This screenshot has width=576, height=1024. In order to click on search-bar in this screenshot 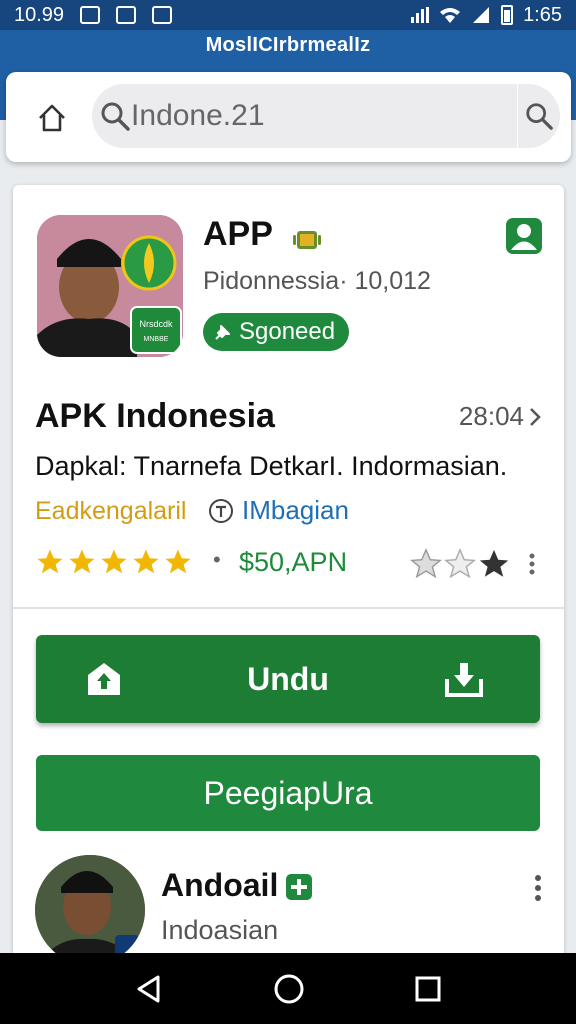, I will do `click(326, 116)`.